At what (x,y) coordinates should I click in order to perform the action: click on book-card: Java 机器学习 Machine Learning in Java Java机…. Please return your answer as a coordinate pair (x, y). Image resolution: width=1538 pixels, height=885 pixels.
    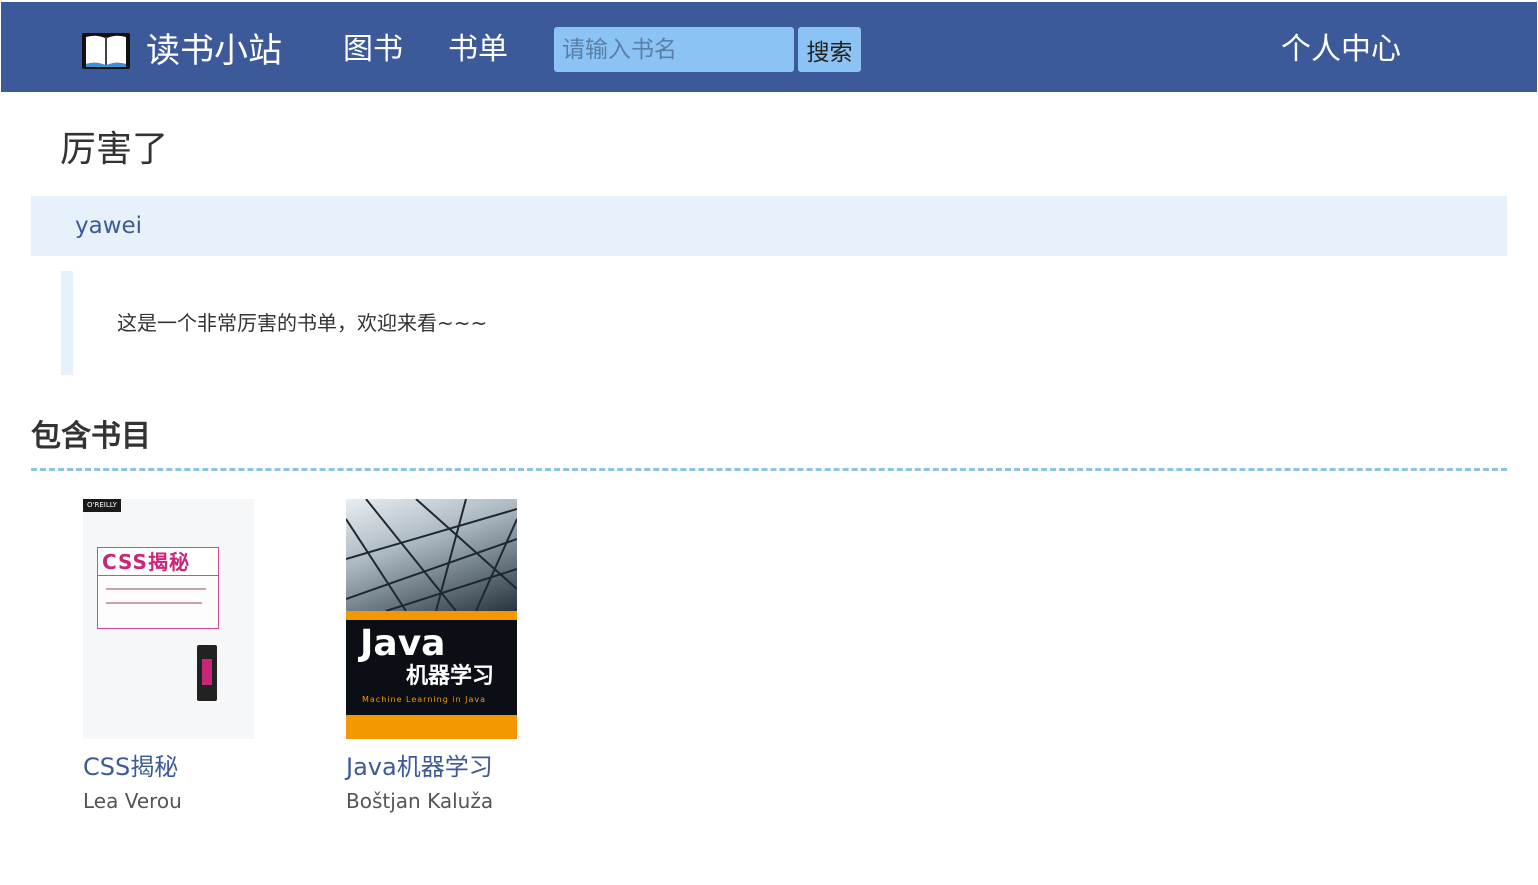
    Looking at the image, I should click on (446, 658).